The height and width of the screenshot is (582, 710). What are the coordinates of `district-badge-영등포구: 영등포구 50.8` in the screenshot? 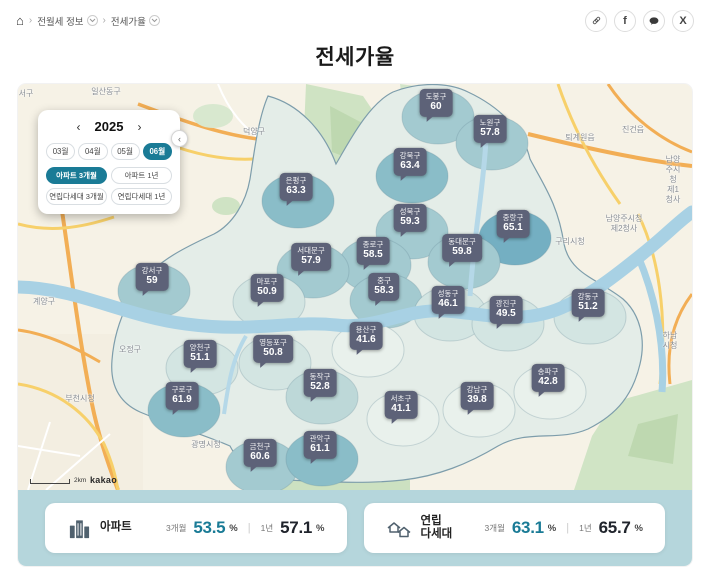 It's located at (273, 351).